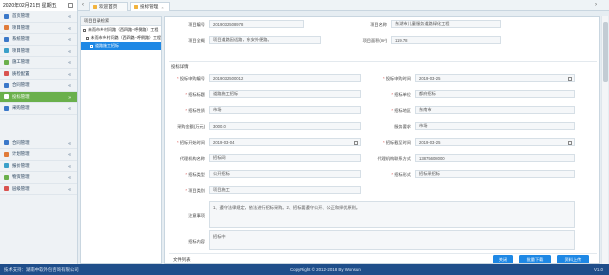 This screenshot has height=275, width=609. I want to click on content-textarea: 招标中, so click(392, 240).